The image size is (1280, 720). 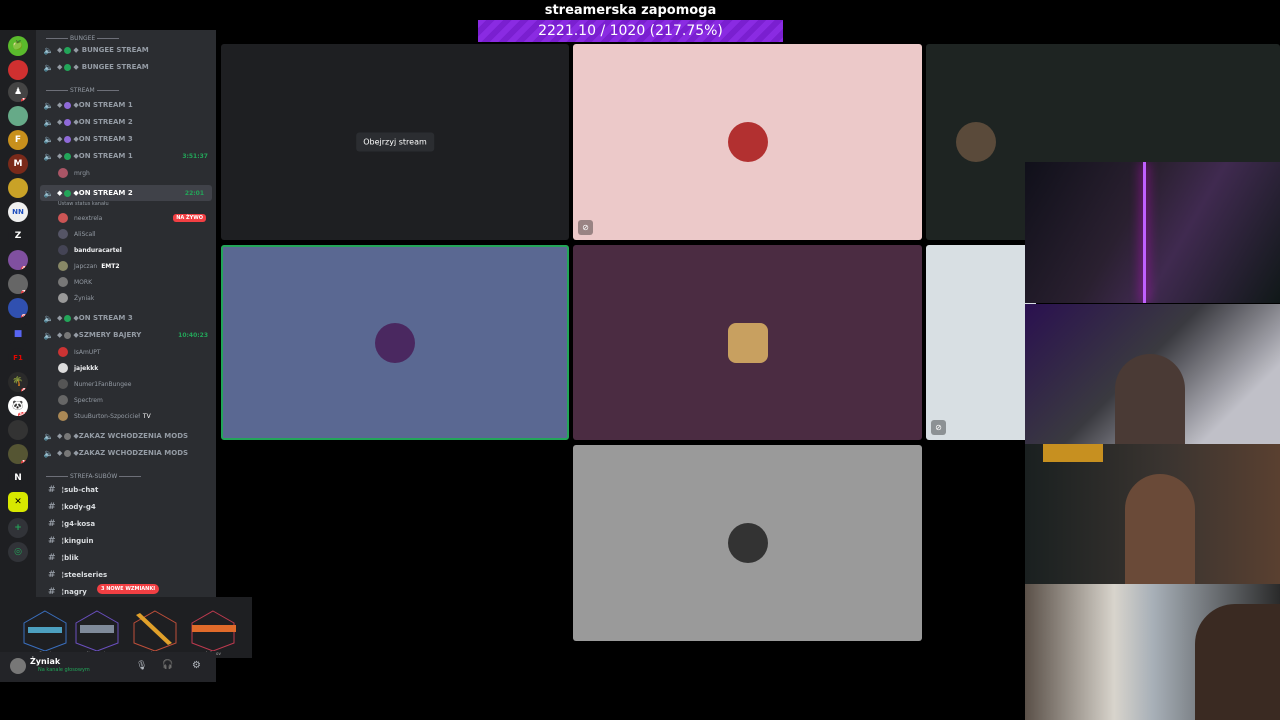 What do you see at coordinates (213, 631) in the screenshot?
I see `case-item: Asiimov` at bounding box center [213, 631].